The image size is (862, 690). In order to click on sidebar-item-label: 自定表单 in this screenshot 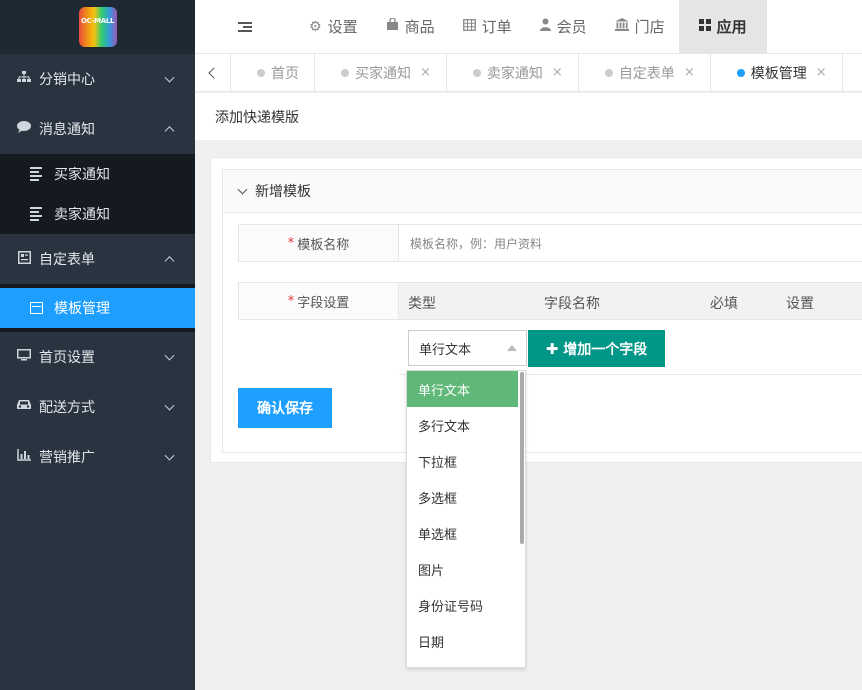, I will do `click(67, 260)`.